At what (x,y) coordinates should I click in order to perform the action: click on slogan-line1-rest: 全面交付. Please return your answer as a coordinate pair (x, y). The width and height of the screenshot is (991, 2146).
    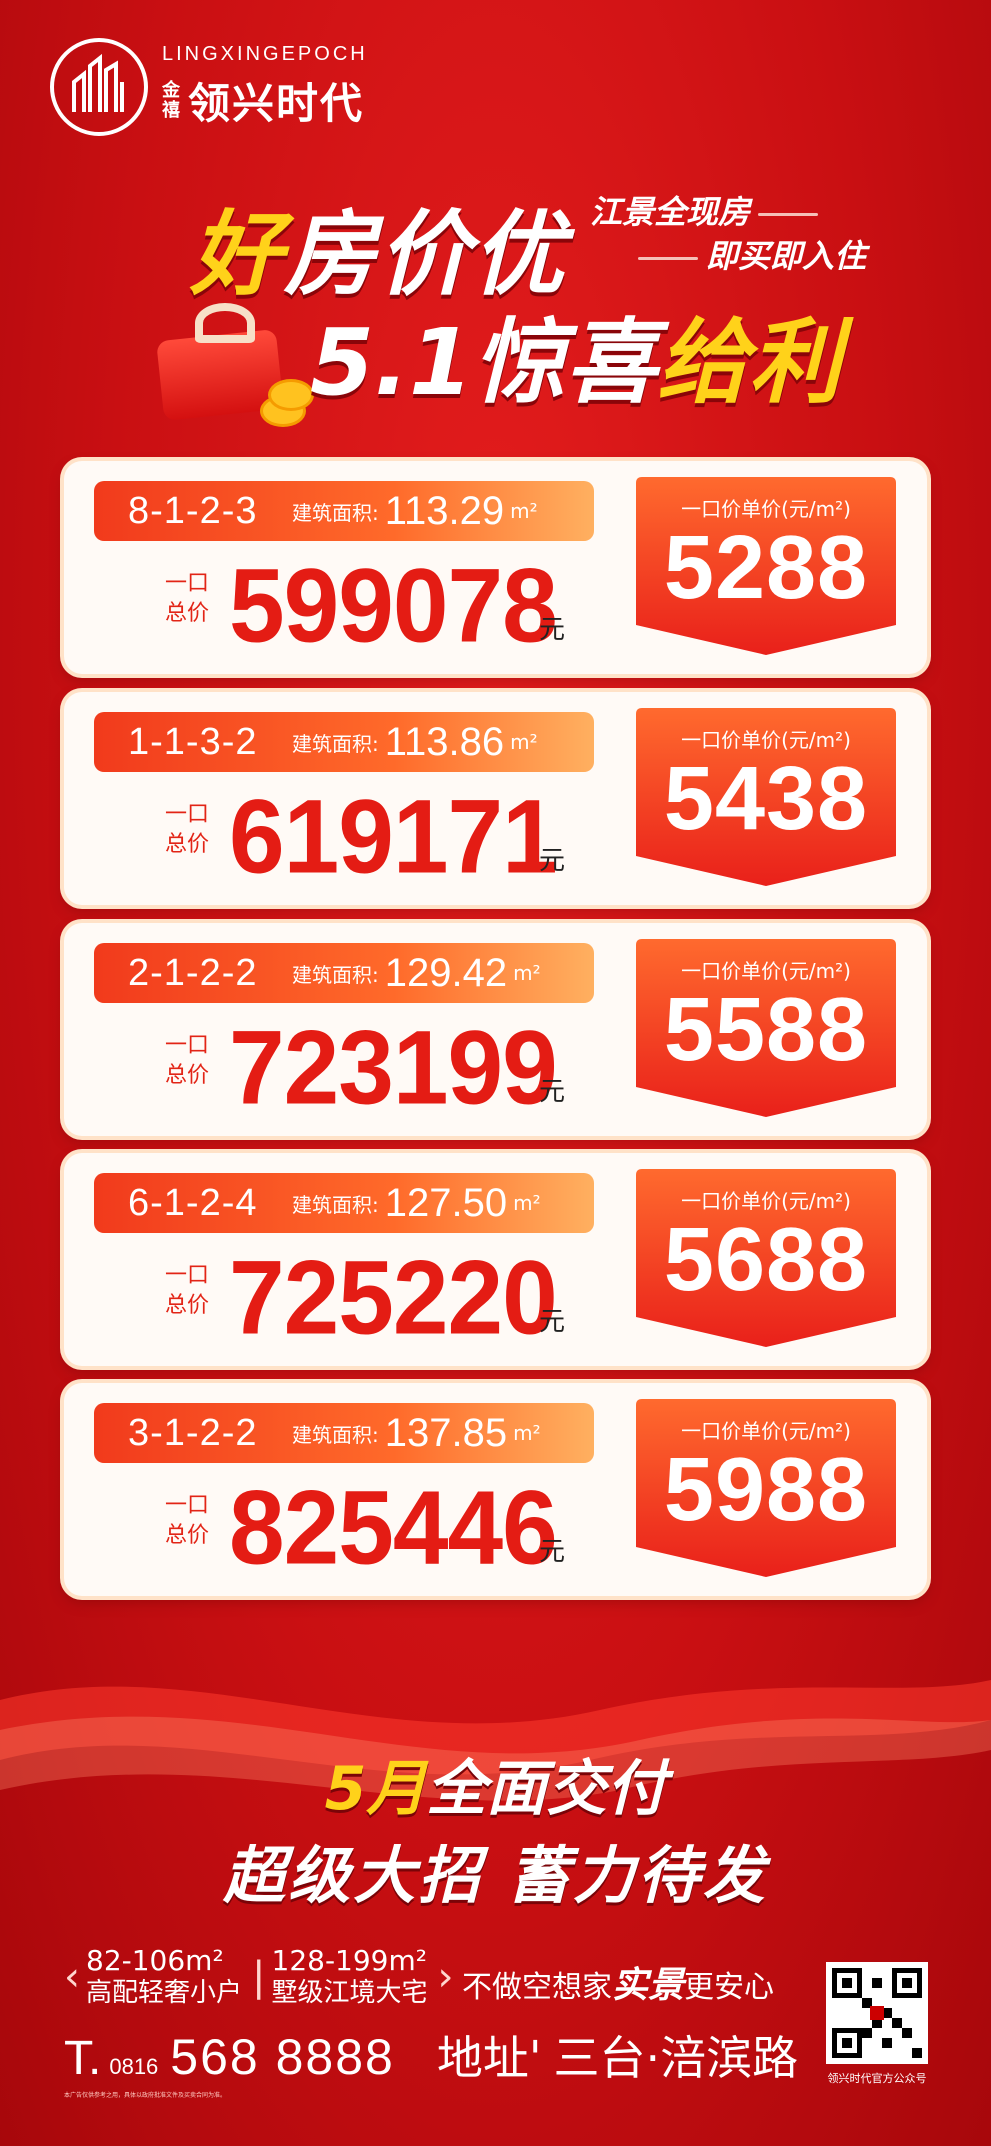
    Looking at the image, I should click on (546, 1789).